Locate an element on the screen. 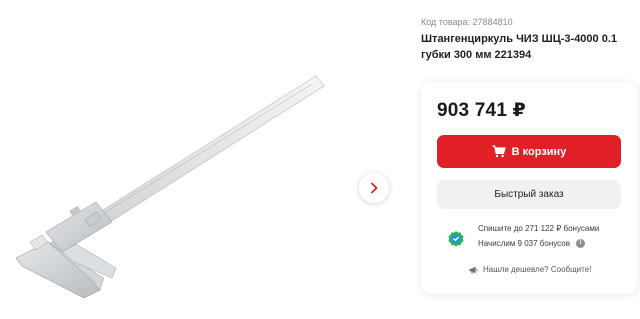  add-to-cart-button: В корзину is located at coordinates (529, 151).